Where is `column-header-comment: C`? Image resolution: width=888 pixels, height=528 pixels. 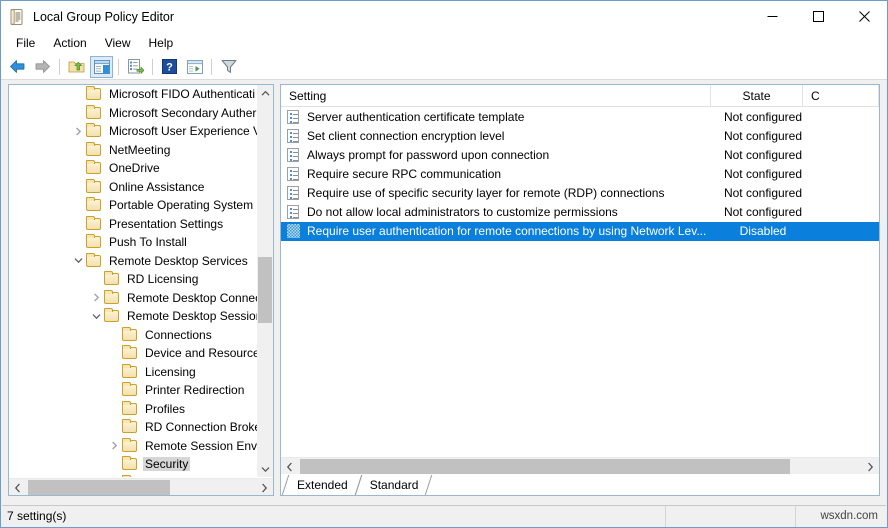
column-header-comment: C is located at coordinates (841, 96).